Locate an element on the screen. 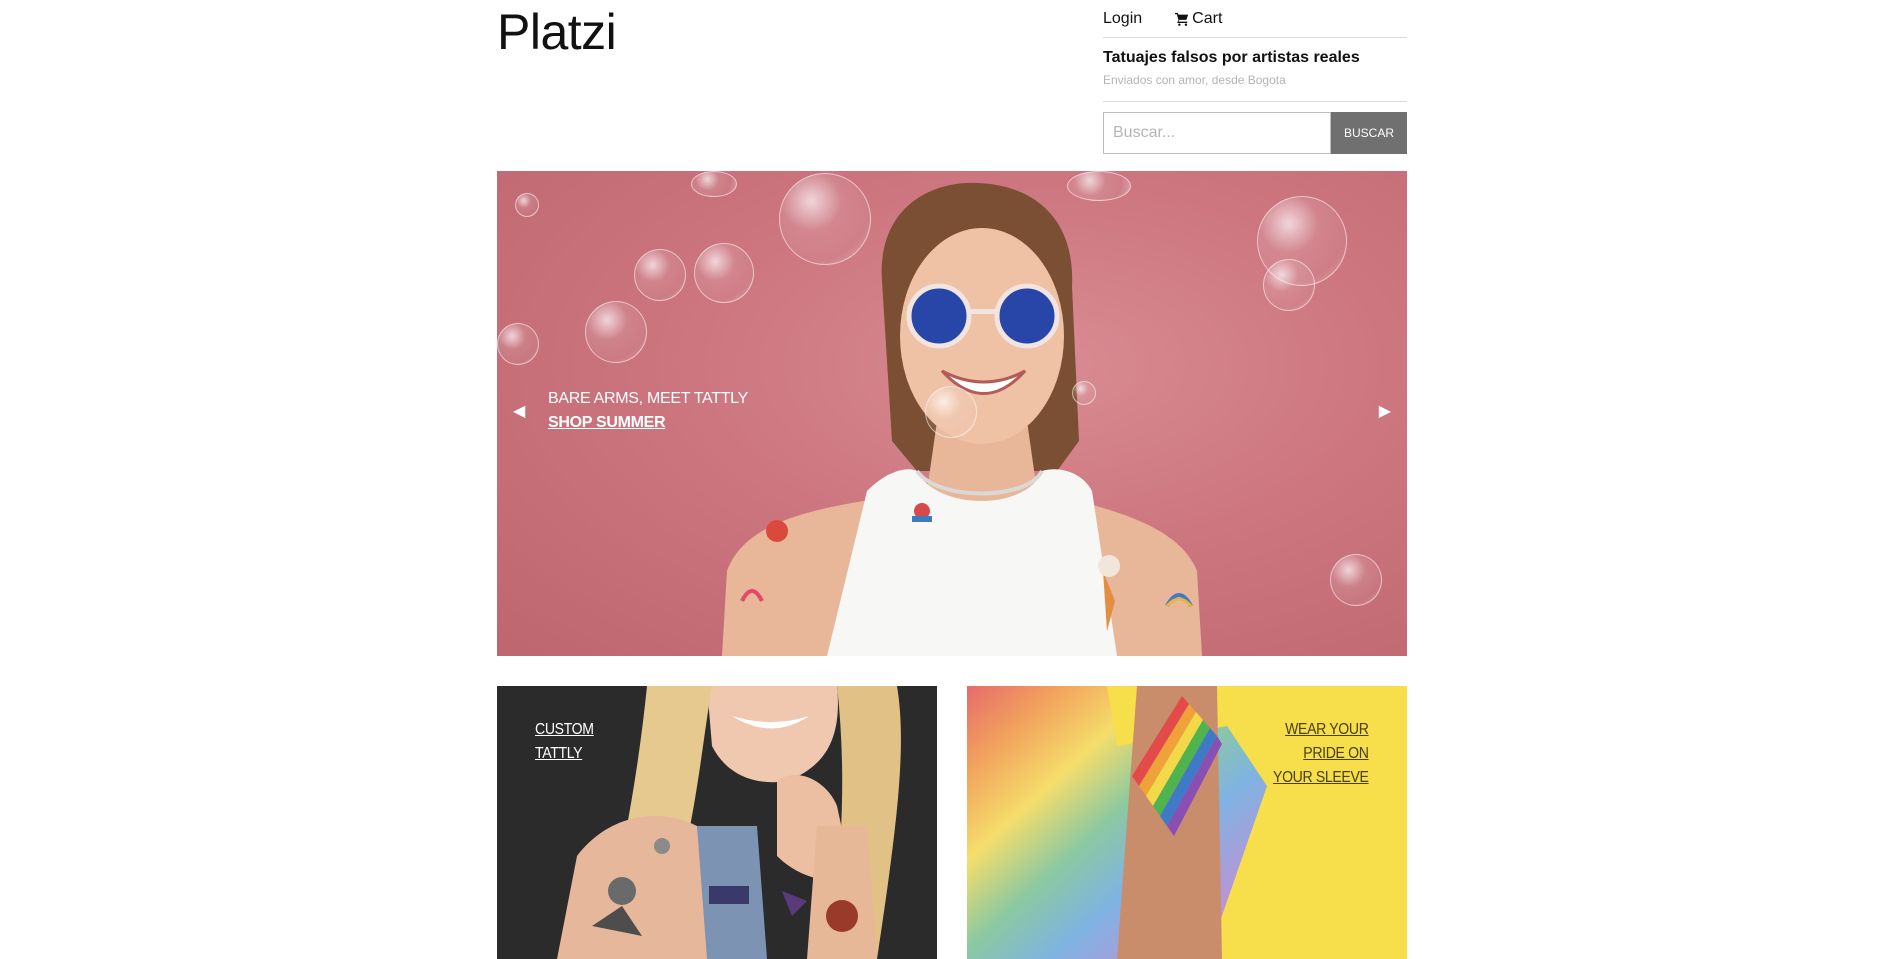 The image size is (1902, 959). tagline: Tatuajes falsos por artistas reales is located at coordinates (1231, 57).